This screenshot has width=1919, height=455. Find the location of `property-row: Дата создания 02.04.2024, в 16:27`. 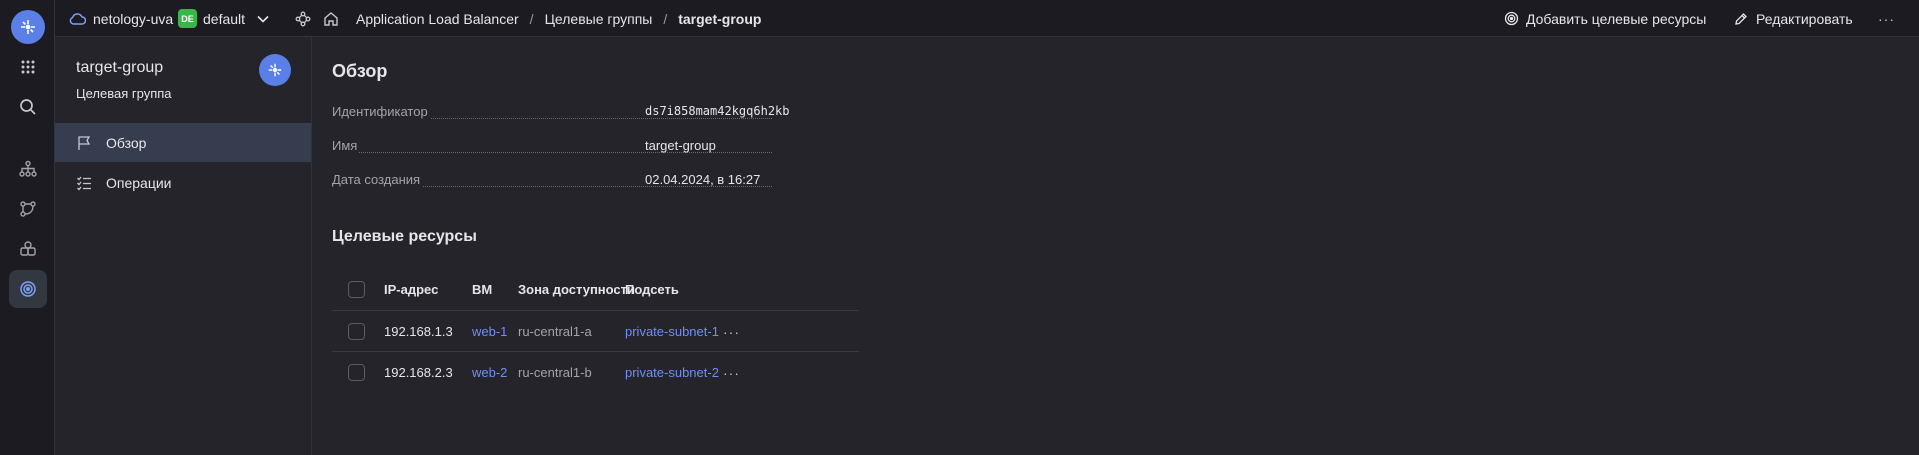

property-row: Дата создания 02.04.2024, в 16:27 is located at coordinates (552, 182).